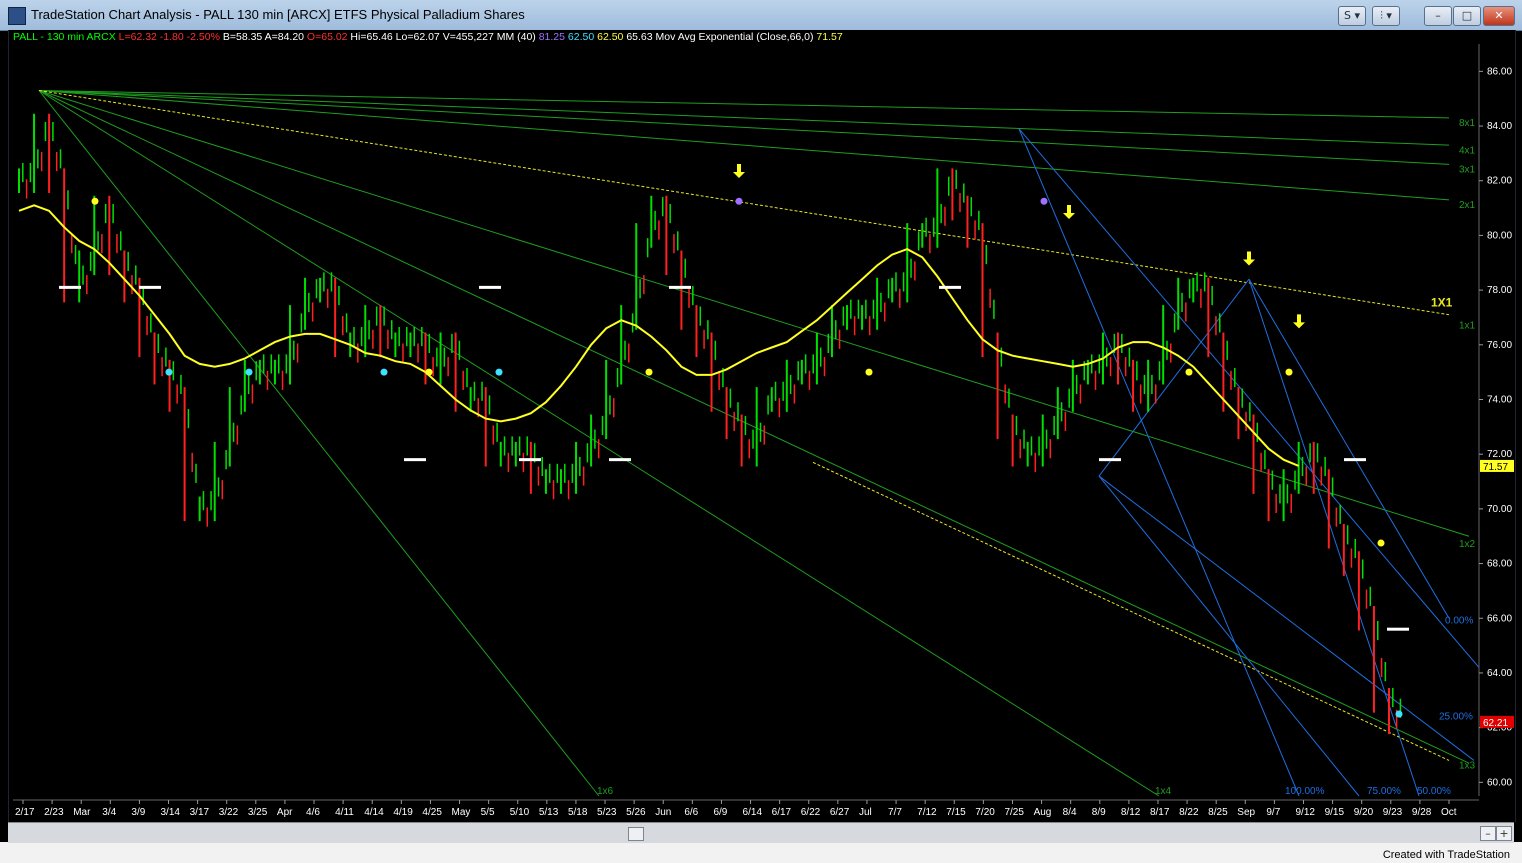 This screenshot has height=863, width=1522. What do you see at coordinates (1495, 467) in the screenshot?
I see `price-tag-label: 71.57` at bounding box center [1495, 467].